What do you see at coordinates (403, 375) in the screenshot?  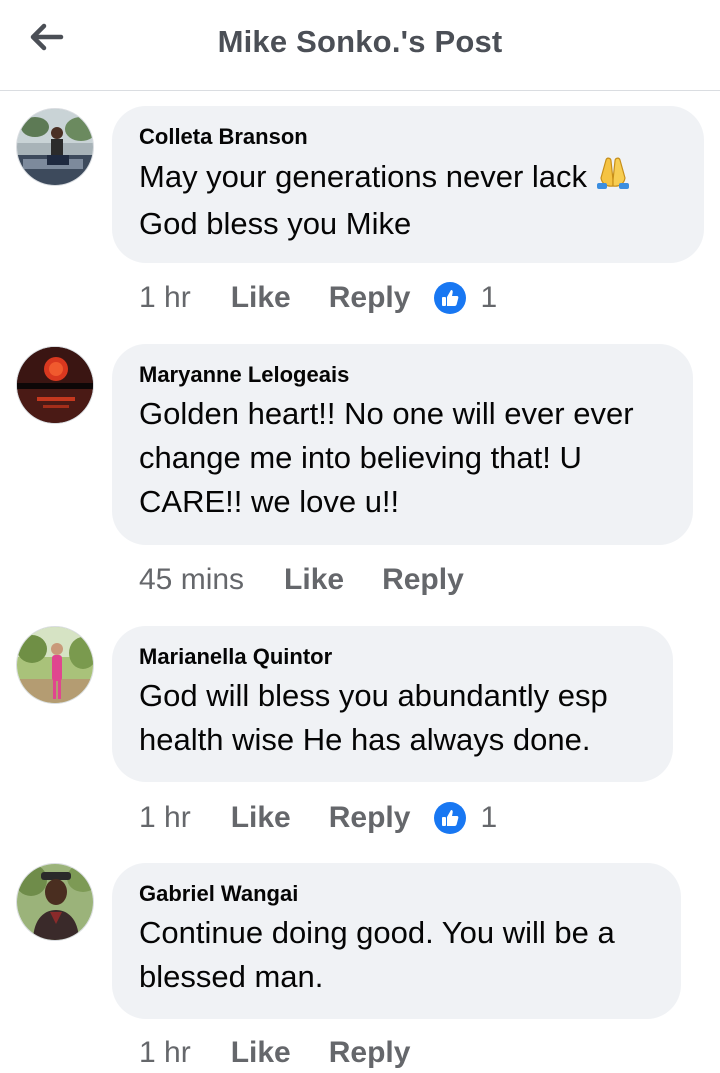 I see `comment-author: Maryanne Lelogeais` at bounding box center [403, 375].